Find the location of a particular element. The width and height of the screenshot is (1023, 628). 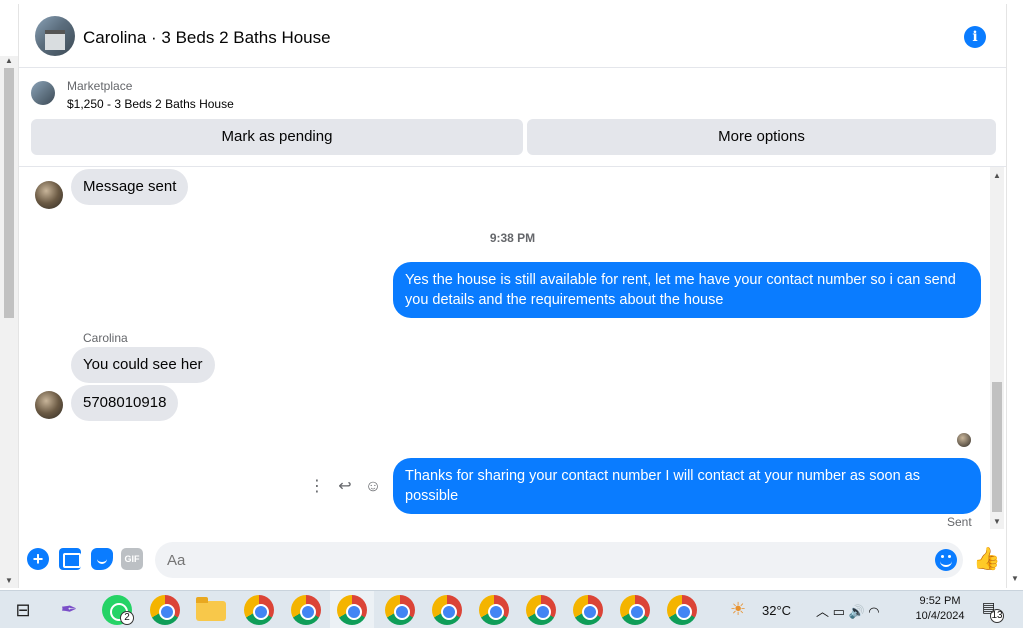

listing-price: $1,250 - 3 Beds 2 Baths House is located at coordinates (150, 104).